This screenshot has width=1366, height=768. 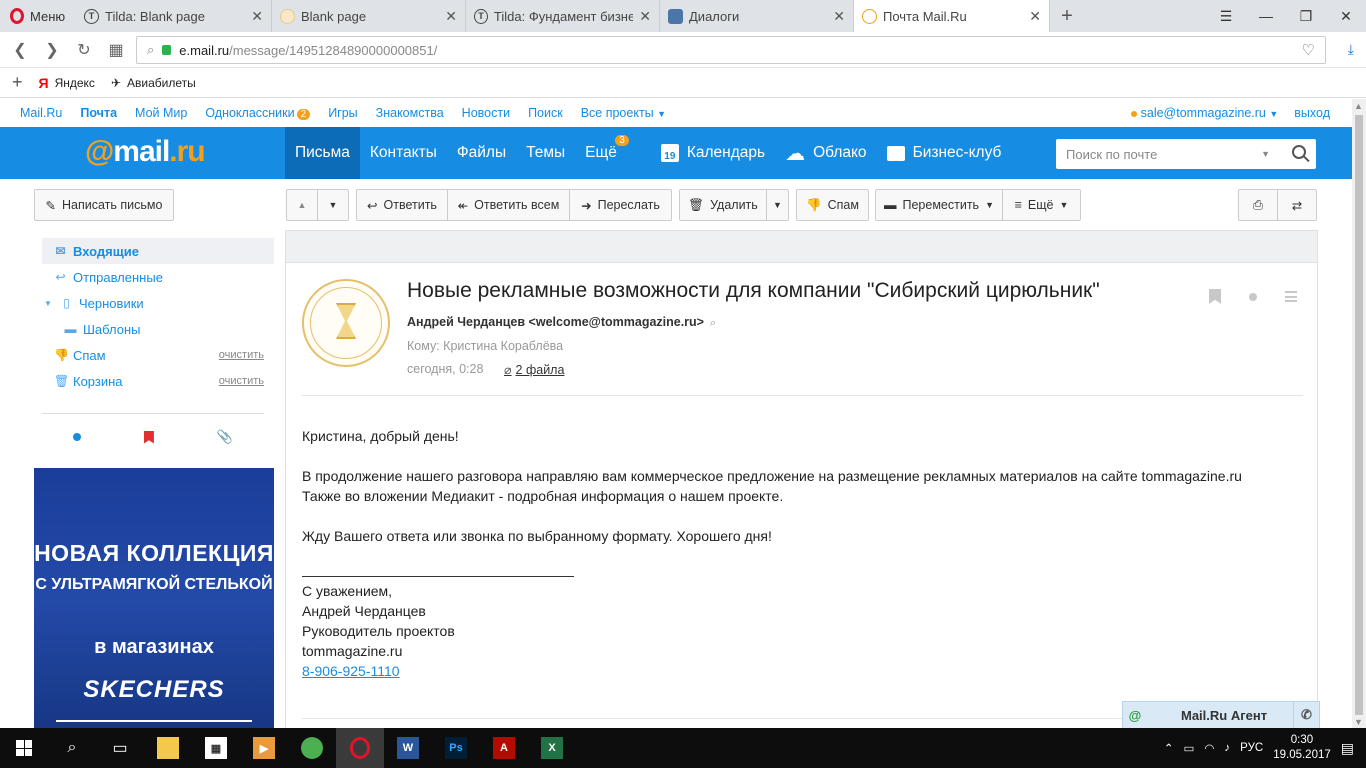 I want to click on chrome-icon, so click(x=312, y=748).